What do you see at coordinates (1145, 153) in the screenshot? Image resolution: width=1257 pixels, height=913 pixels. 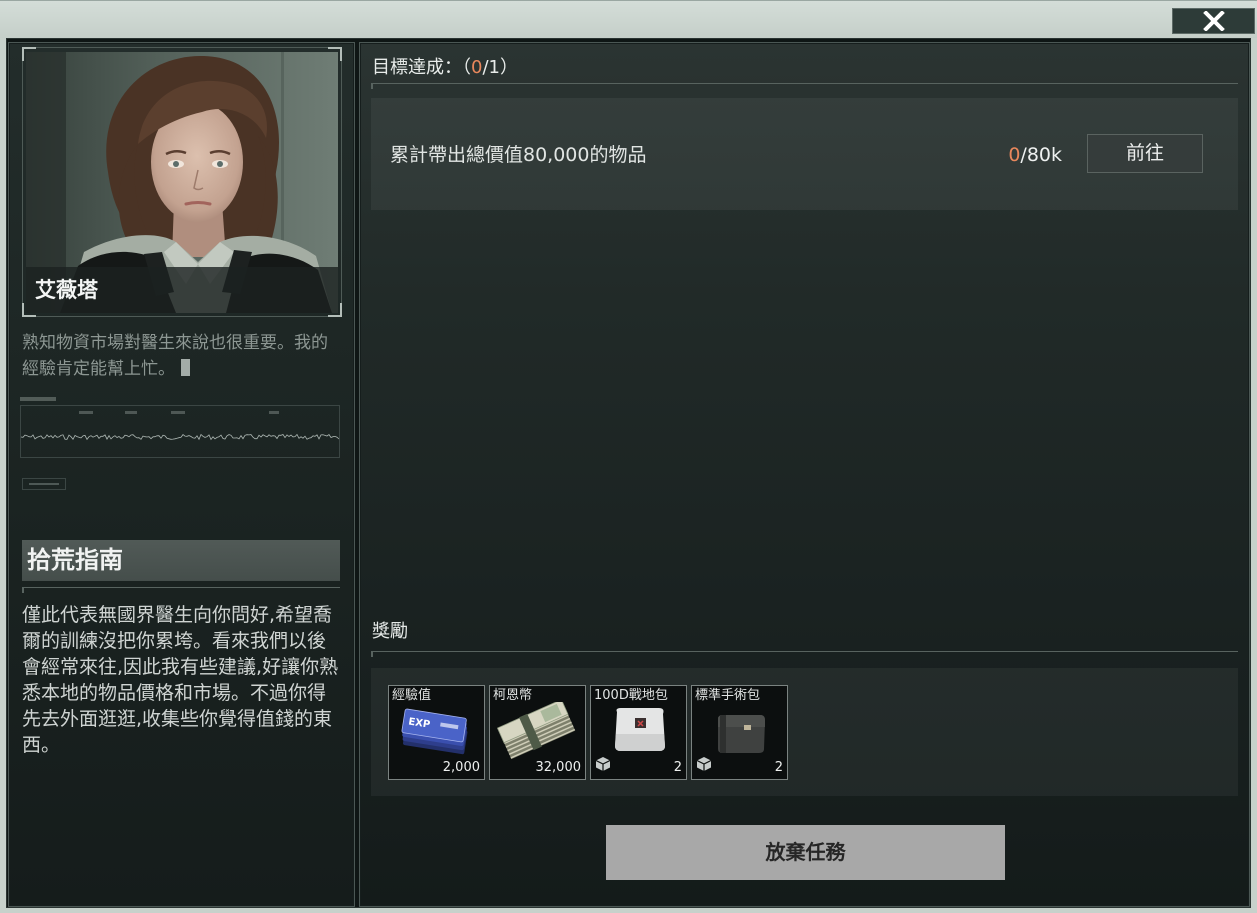 I see `go-to-button: 前往` at bounding box center [1145, 153].